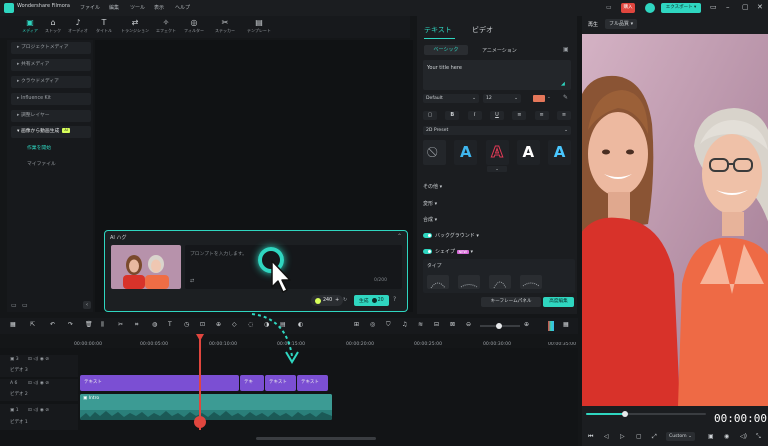 This screenshot has height=446, width=768. I want to click on tab-template: ▤ テンプレート, so click(259, 27).